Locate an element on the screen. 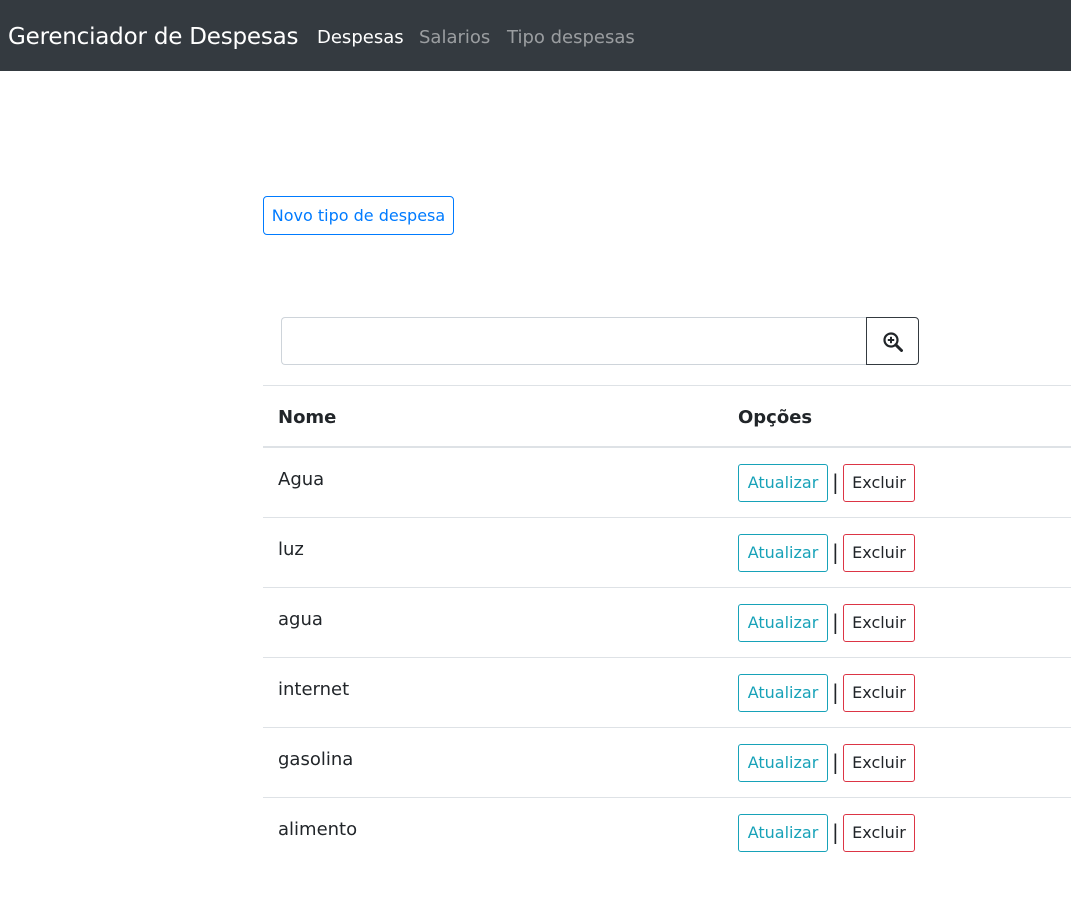  cell-nome: internet is located at coordinates (314, 689).